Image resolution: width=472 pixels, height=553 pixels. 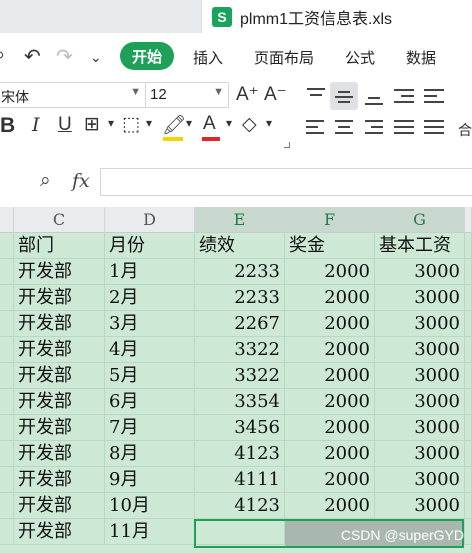 What do you see at coordinates (209, 124) in the screenshot?
I see `font-color-button: A` at bounding box center [209, 124].